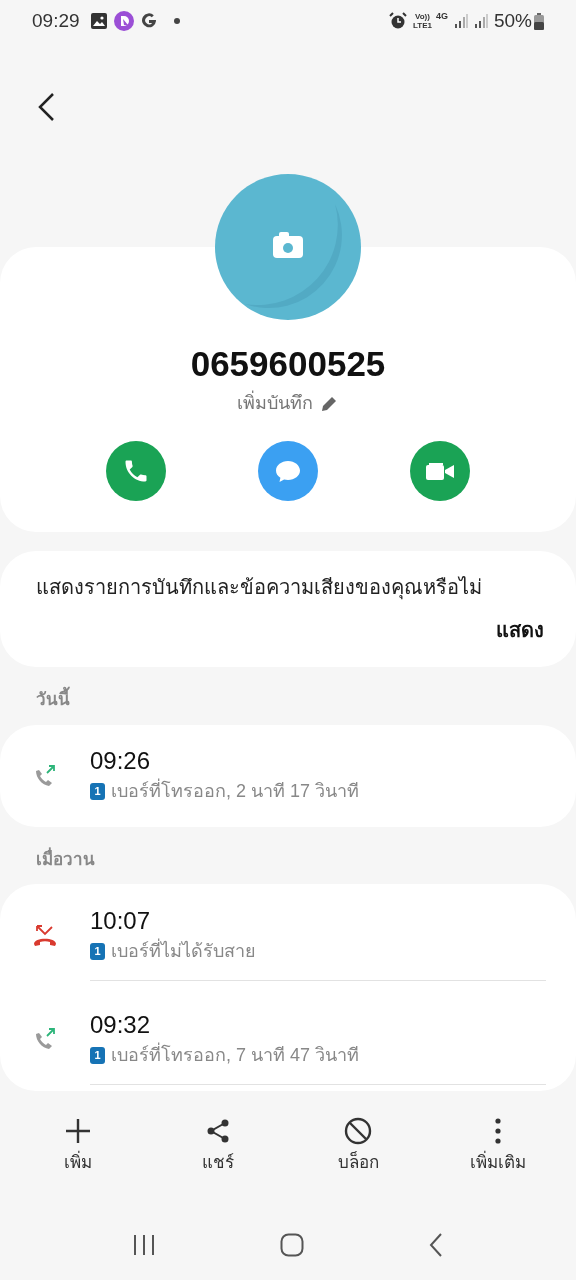  I want to click on missed-call-icon, so click(45, 935).